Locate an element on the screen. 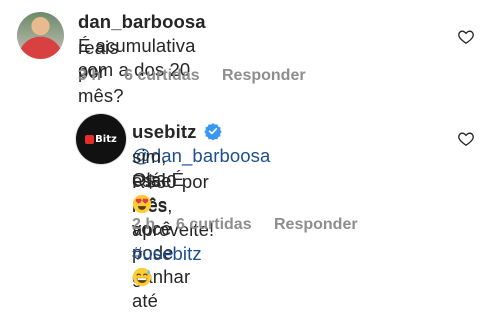 The height and width of the screenshot is (313, 500). comment-meta: 3 h 6 curtidas Responder is located at coordinates (192, 76).